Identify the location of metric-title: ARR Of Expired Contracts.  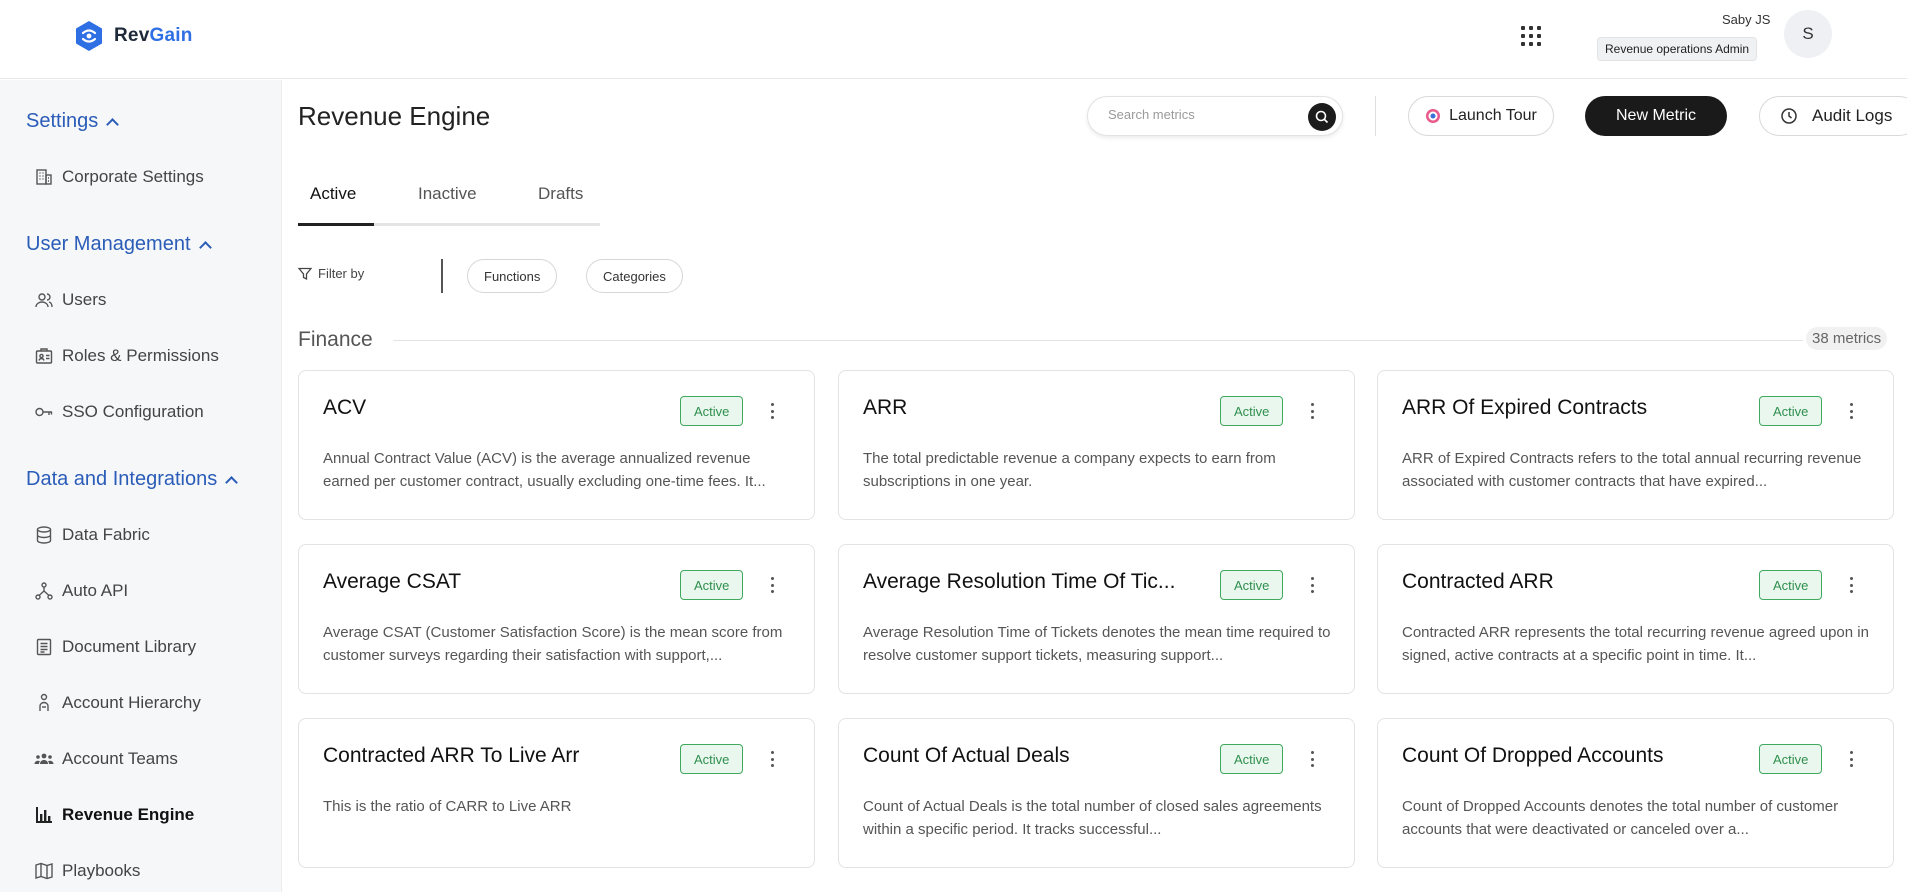
(1525, 407).